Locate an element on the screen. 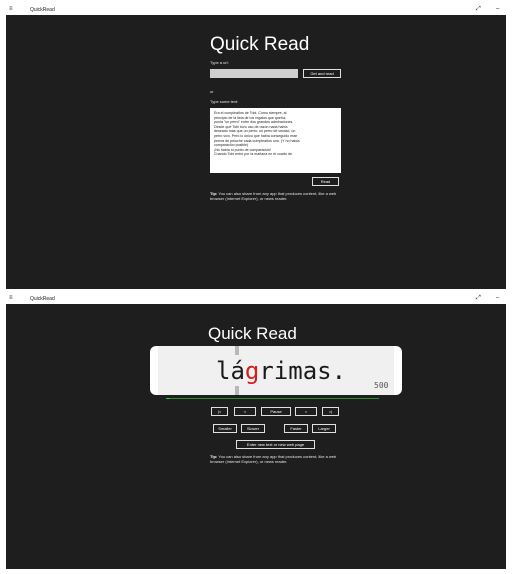 This screenshot has width=513, height=574. url-input is located at coordinates (254, 73).